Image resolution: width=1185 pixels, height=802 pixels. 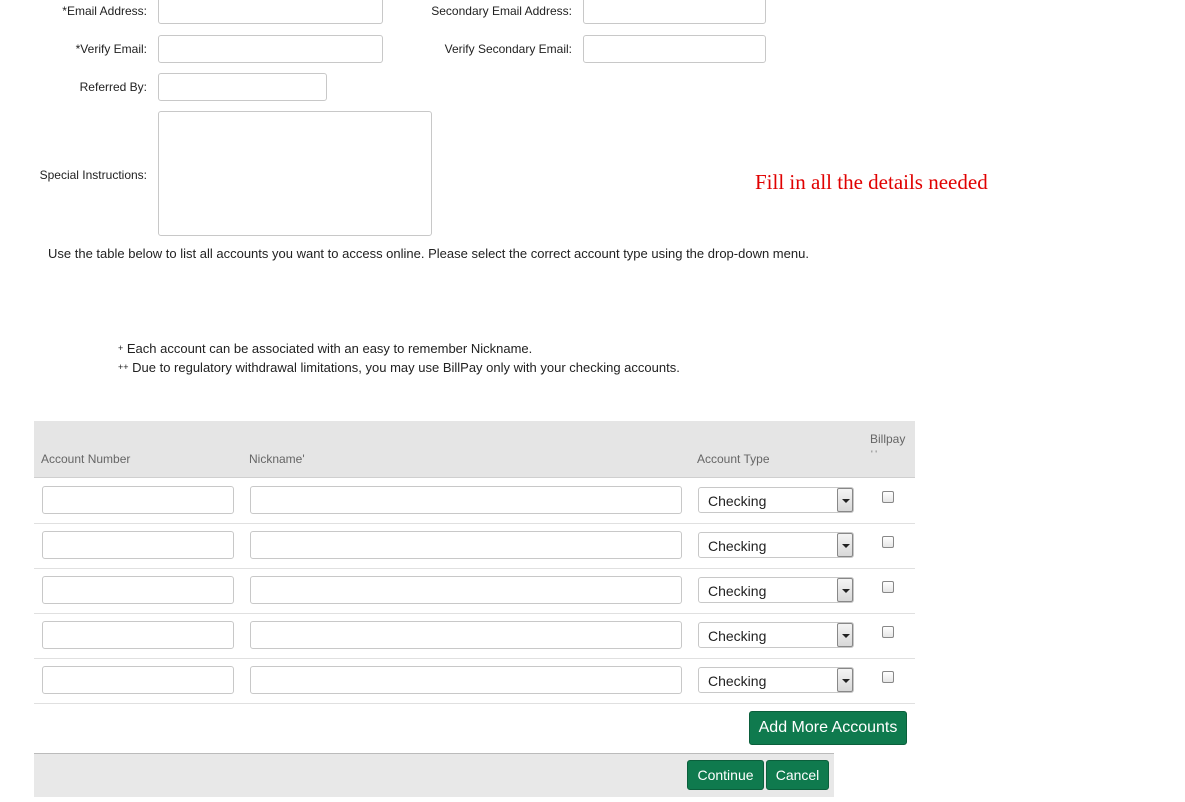 I want to click on verify-email-label: *Verify Email:, so click(x=111, y=49).